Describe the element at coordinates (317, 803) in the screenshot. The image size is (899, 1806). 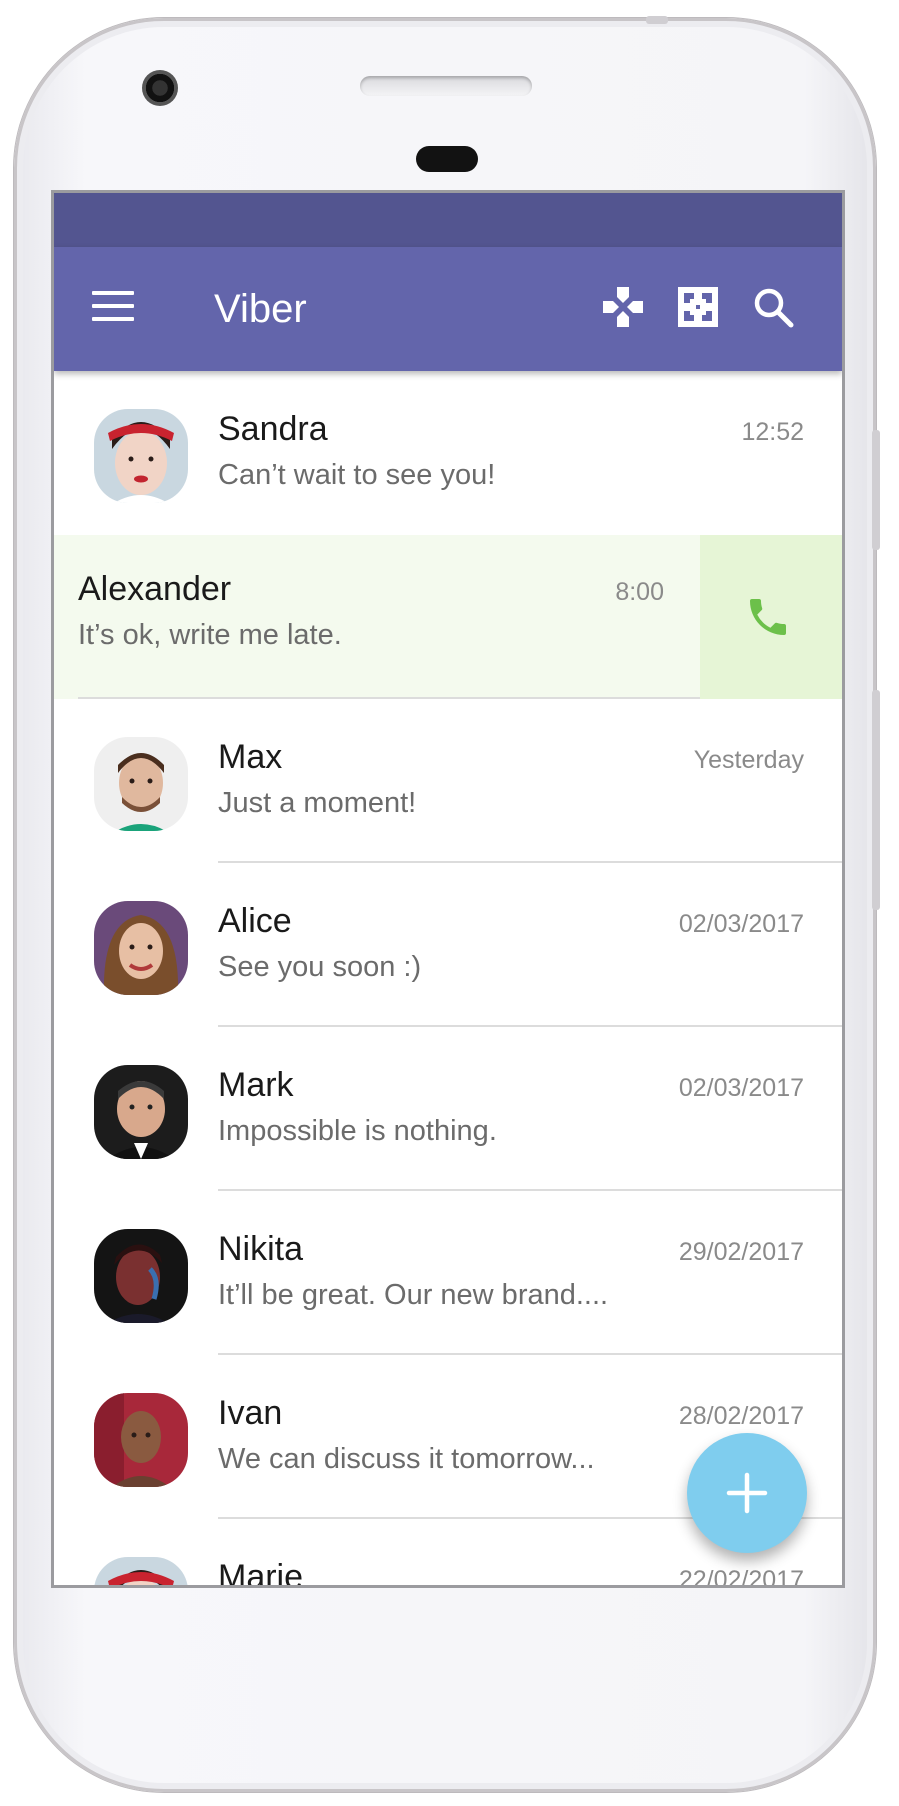
I see `chat-message: Just a moment!` at that location.